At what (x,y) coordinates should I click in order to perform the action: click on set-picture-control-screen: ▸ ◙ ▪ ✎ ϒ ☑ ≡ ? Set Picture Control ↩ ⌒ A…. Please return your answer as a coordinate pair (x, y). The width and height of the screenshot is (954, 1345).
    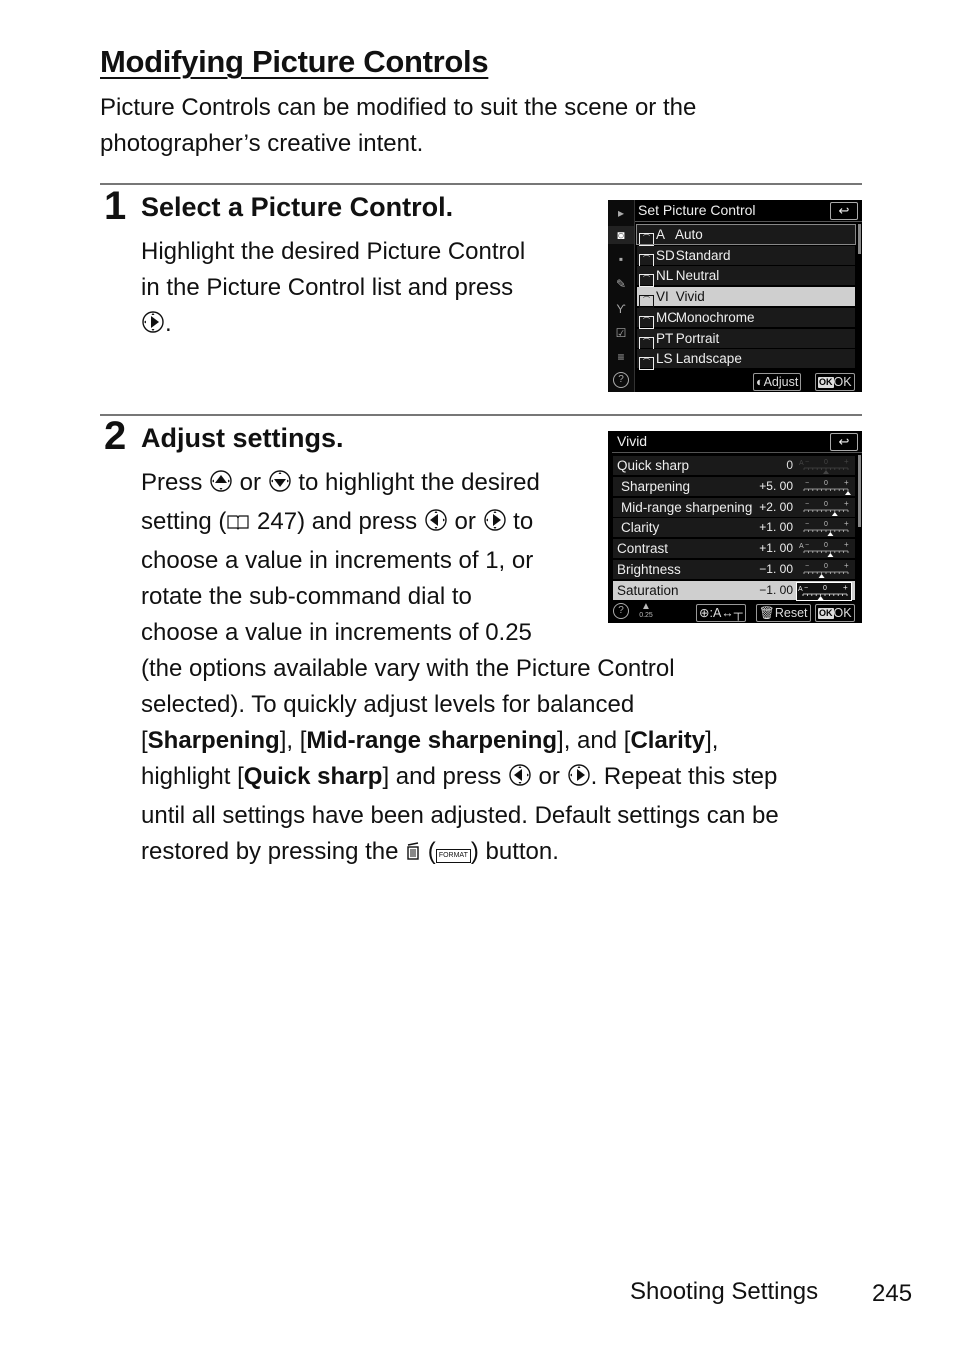
    Looking at the image, I should click on (735, 296).